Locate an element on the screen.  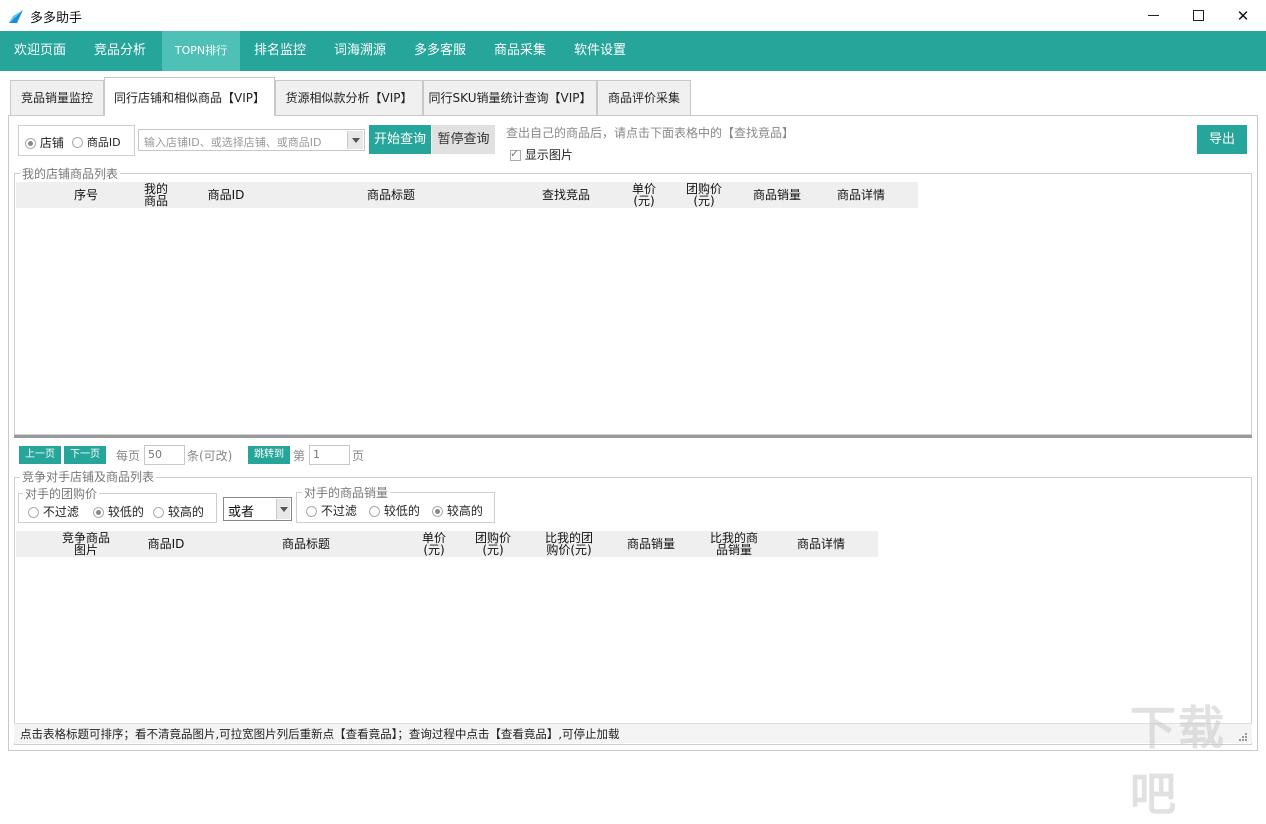
col-price-diff: 比我的团 购价(元) is located at coordinates (569, 544).